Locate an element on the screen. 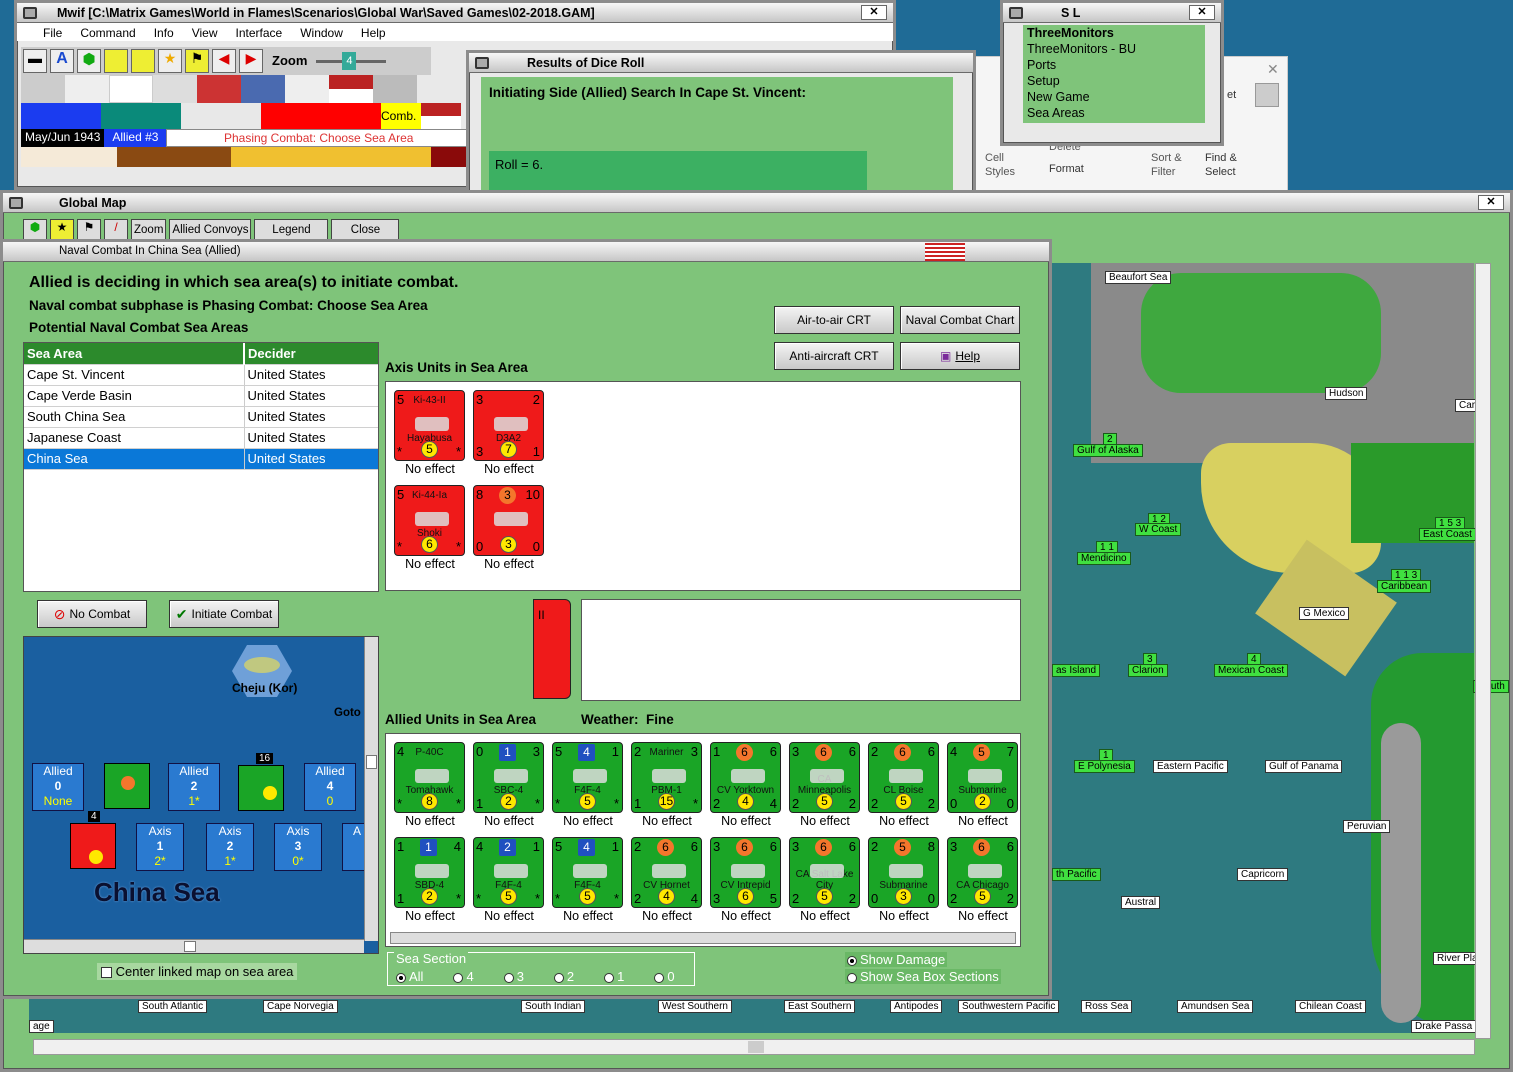 This screenshot has height=1072, width=1513. axis-box: Axis 3 0* is located at coordinates (298, 847).